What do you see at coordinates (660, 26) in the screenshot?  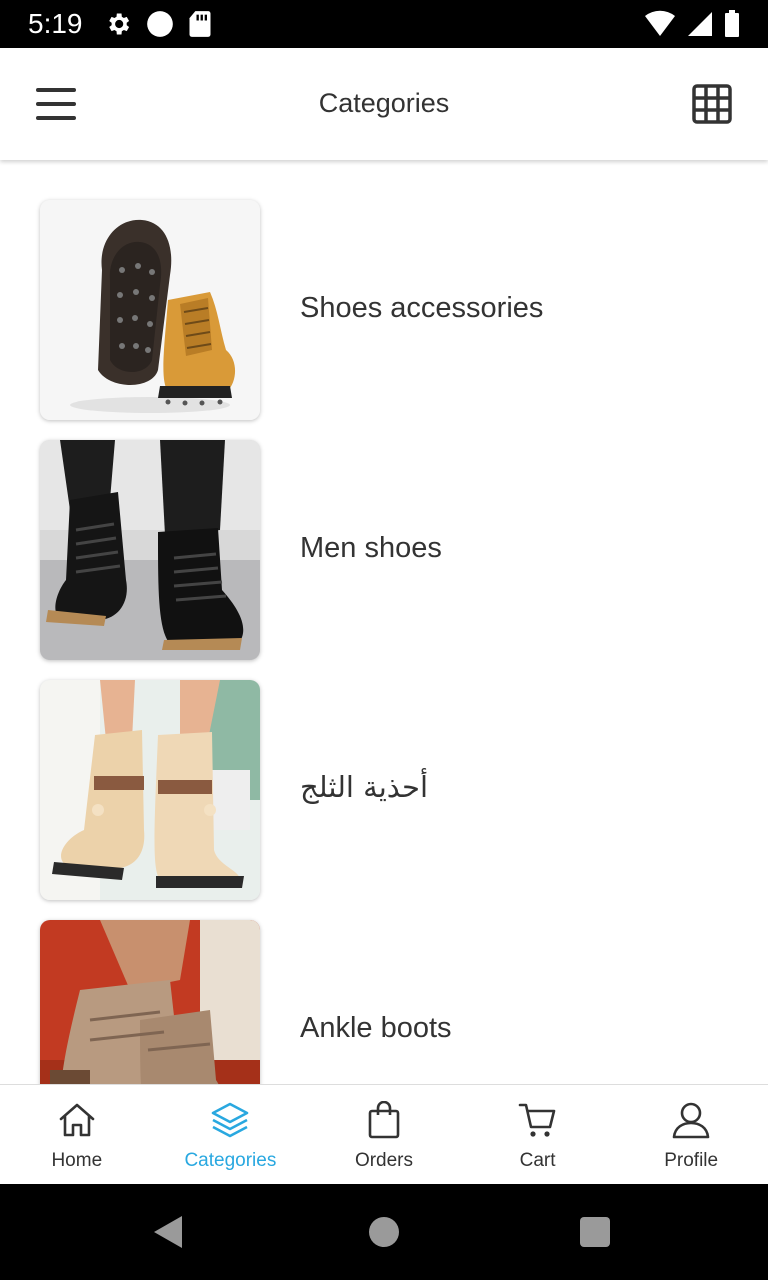 I see `wifi-icon` at bounding box center [660, 26].